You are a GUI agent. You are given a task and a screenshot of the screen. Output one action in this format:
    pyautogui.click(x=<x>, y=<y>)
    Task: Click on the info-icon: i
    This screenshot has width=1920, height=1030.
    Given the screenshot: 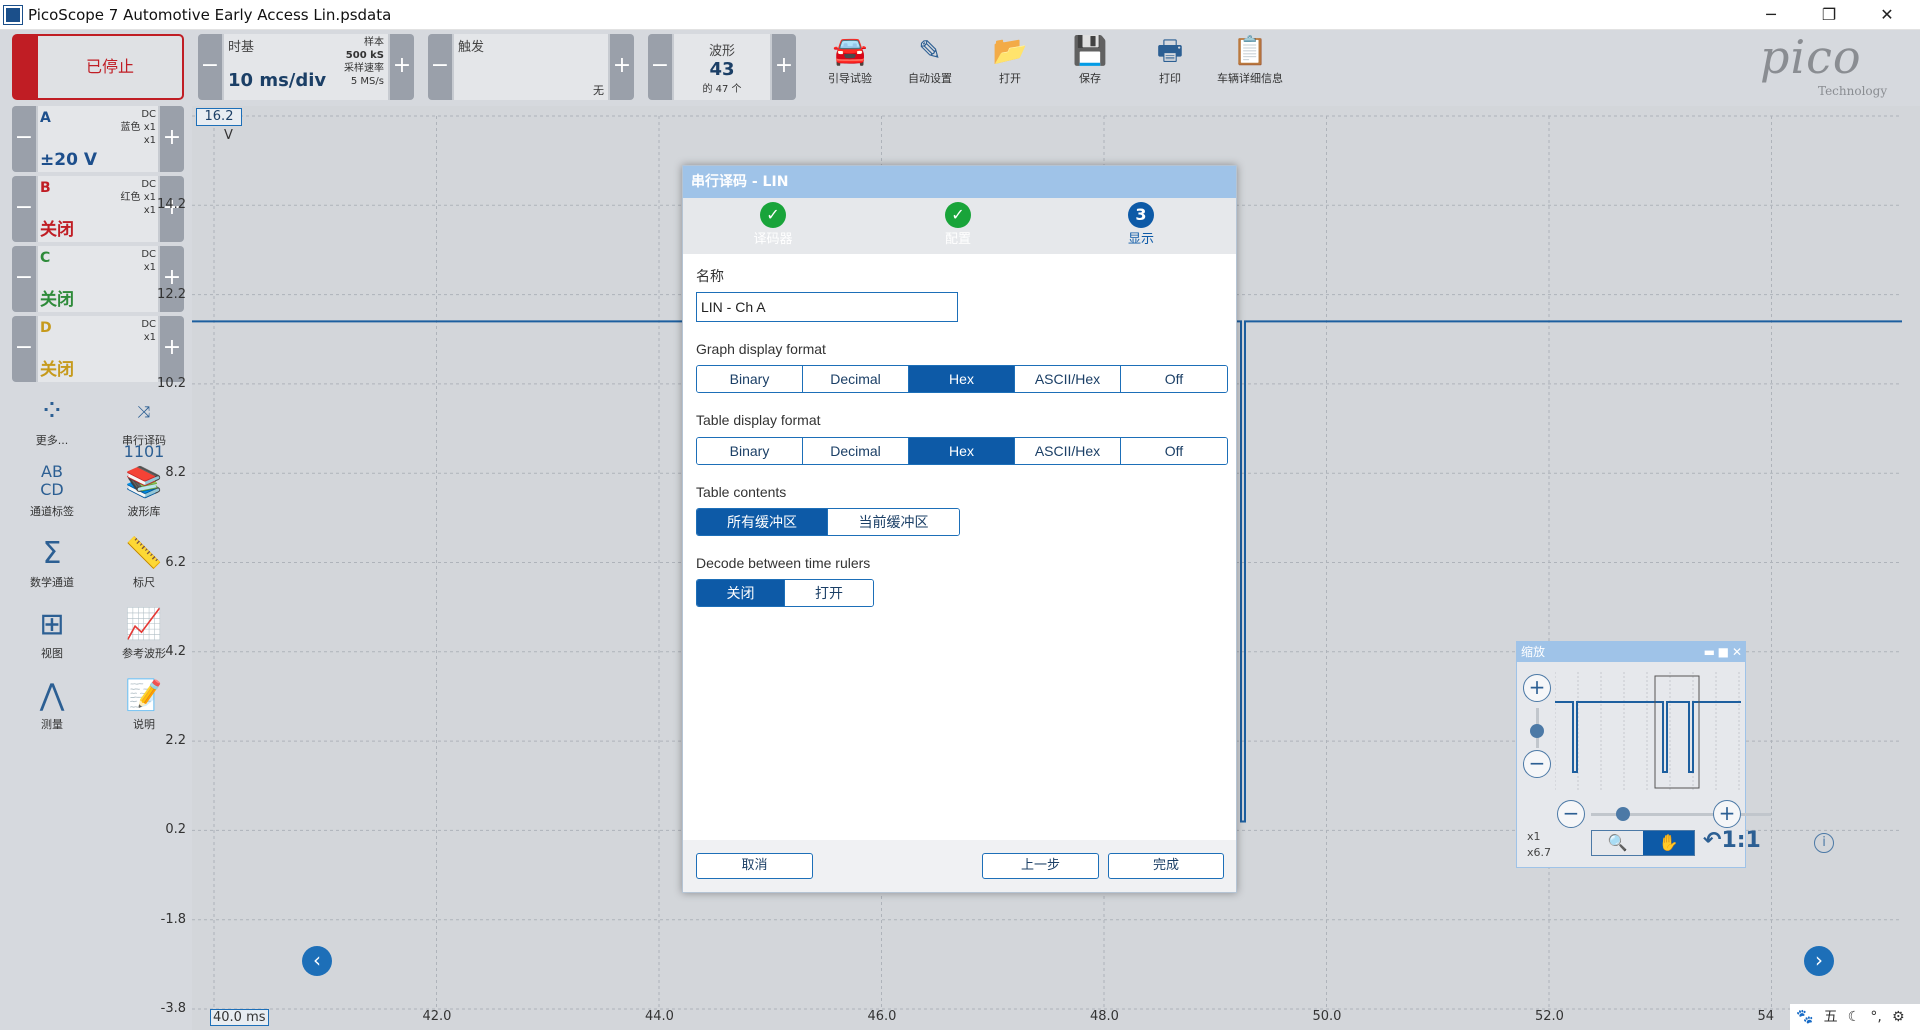 What is the action you would take?
    pyautogui.click(x=1824, y=843)
    